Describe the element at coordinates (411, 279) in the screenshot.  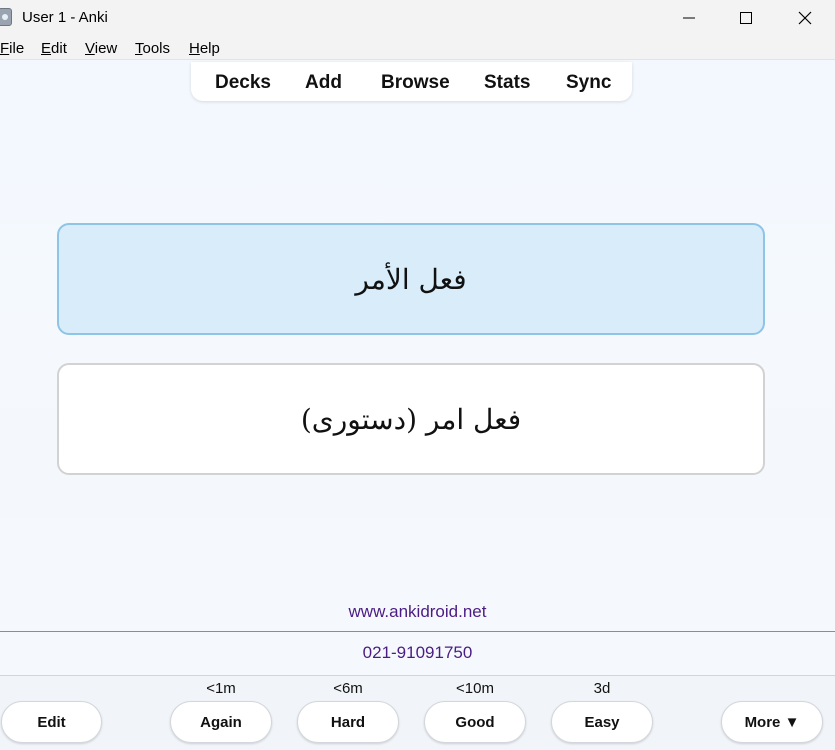
I see `card-front: فعل الأمر` at that location.